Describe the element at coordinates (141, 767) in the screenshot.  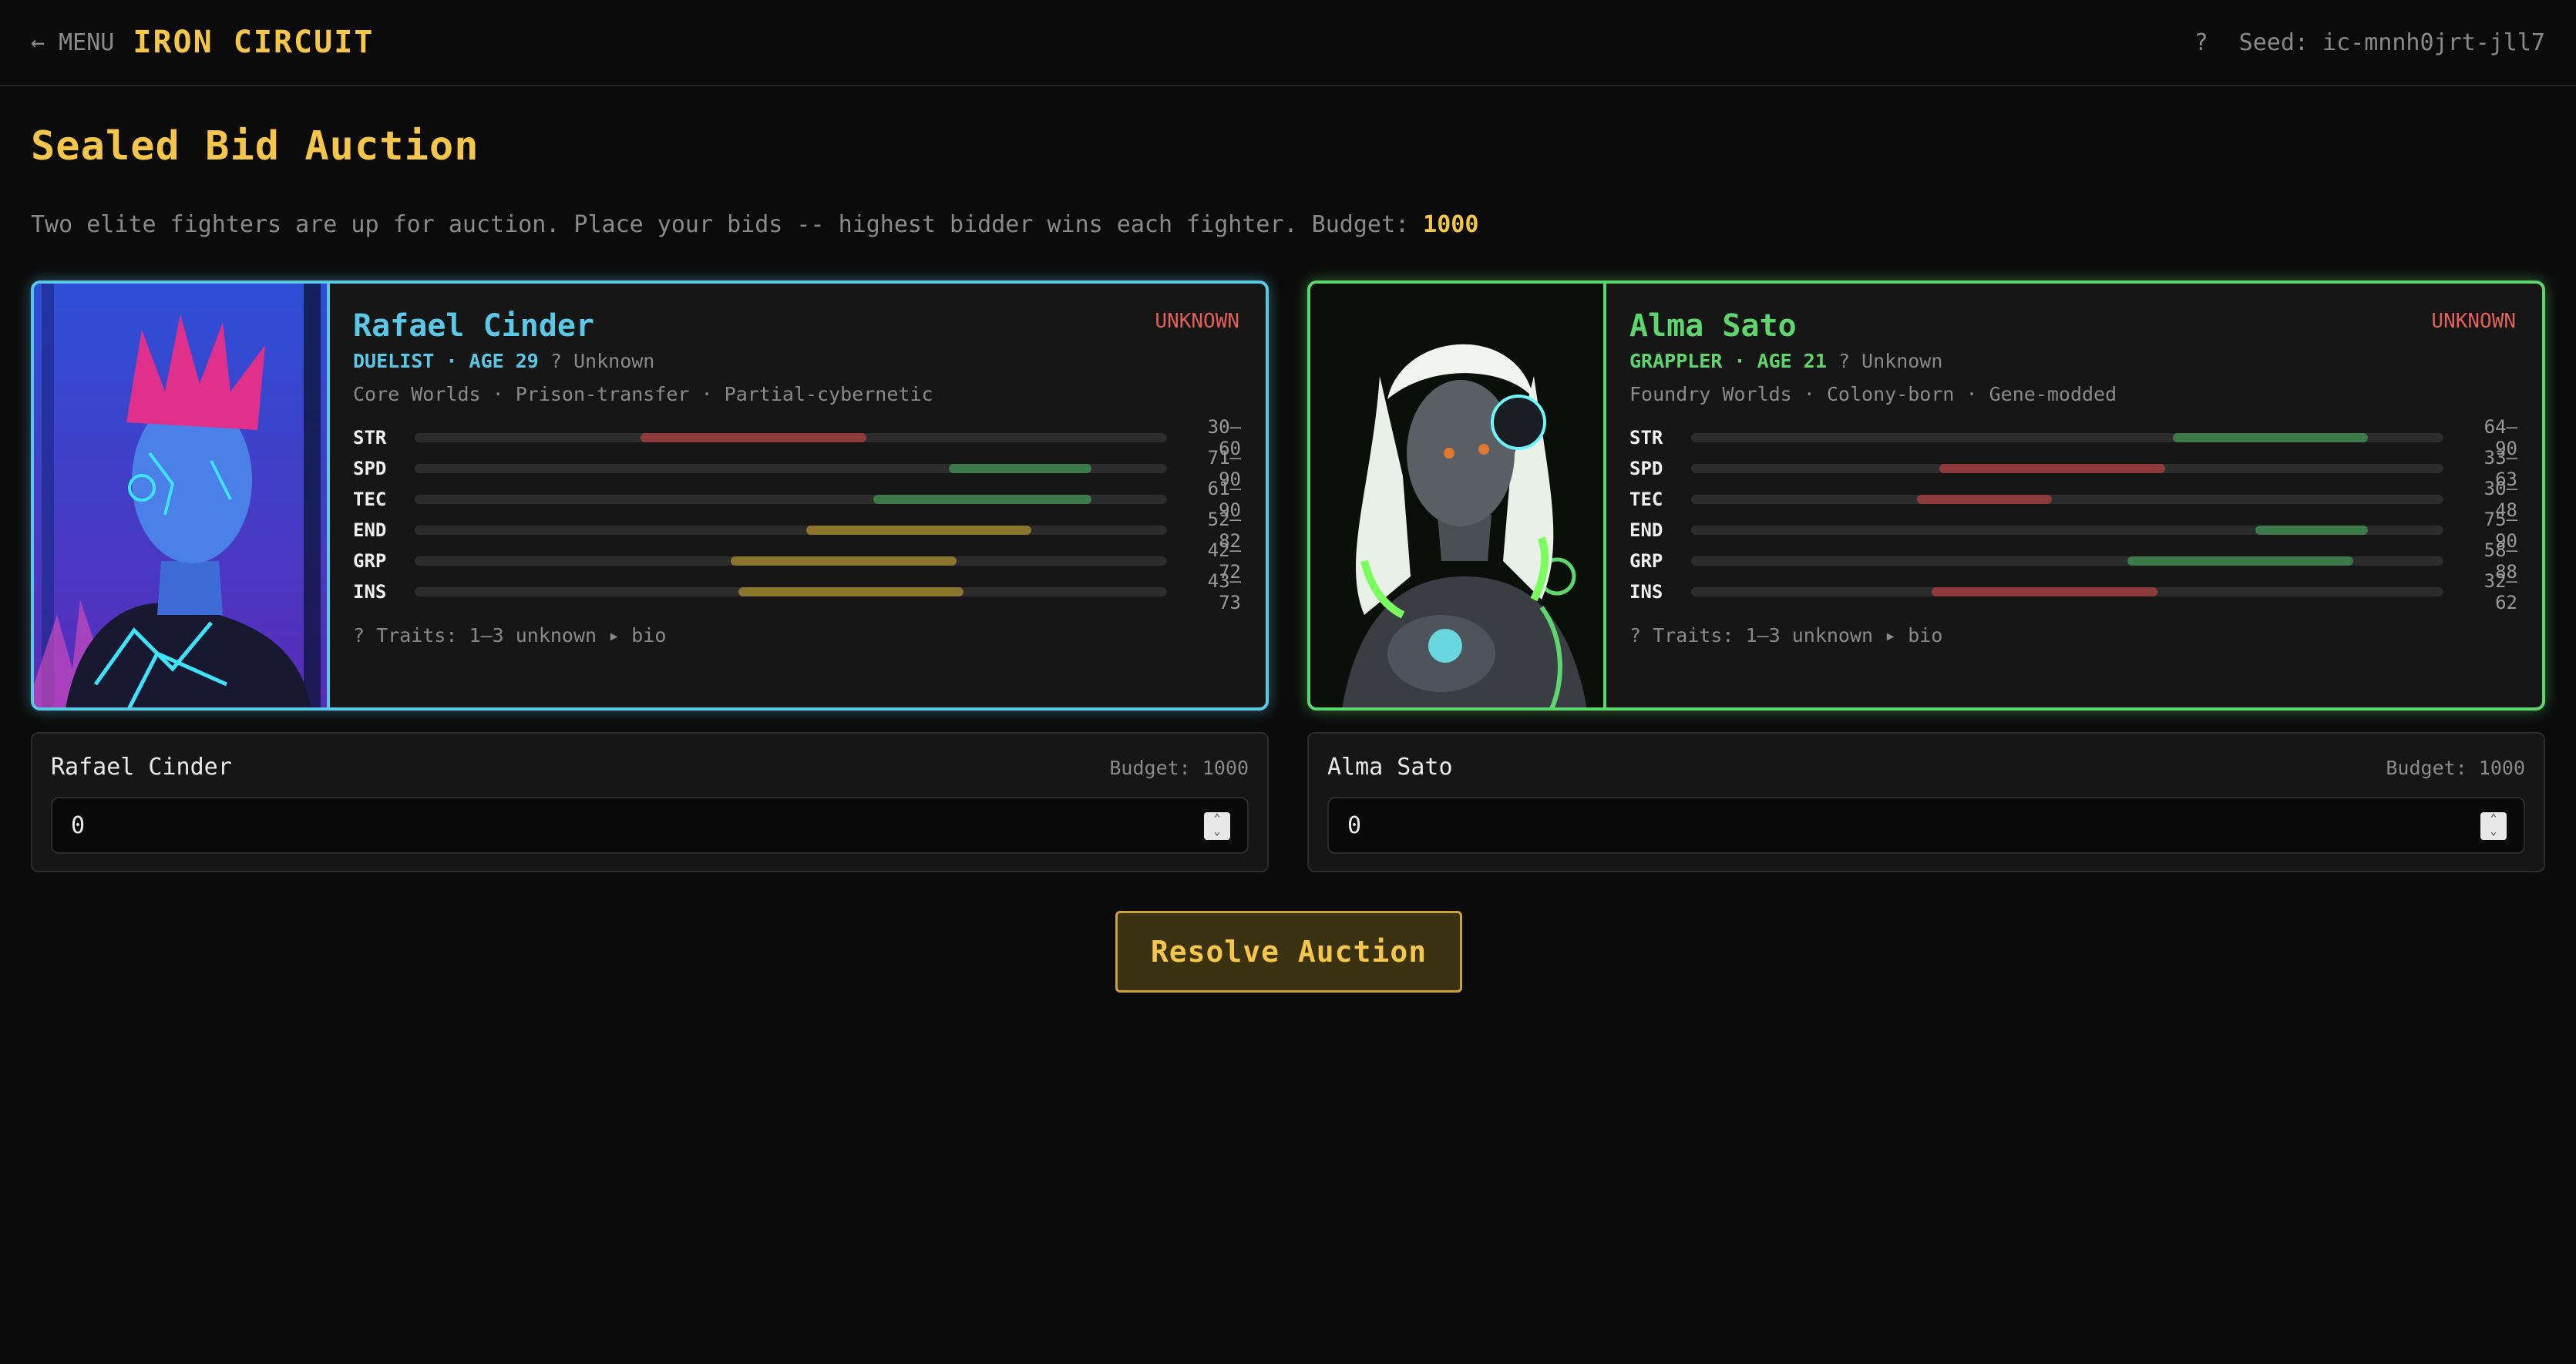
I see `bid-fighter-label: Rafael Cinder` at that location.